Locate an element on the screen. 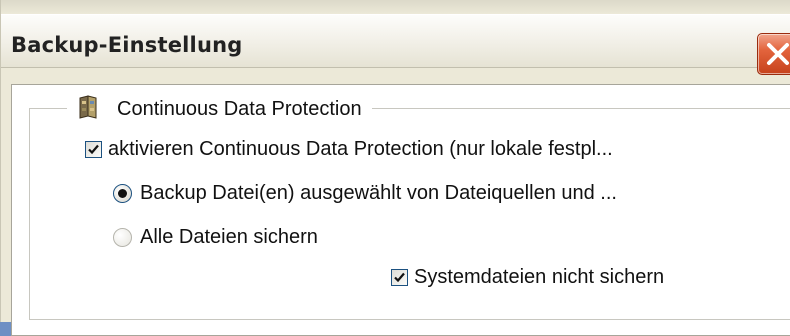 This screenshot has height=336, width=790. backup-all-files-radio is located at coordinates (122, 237).